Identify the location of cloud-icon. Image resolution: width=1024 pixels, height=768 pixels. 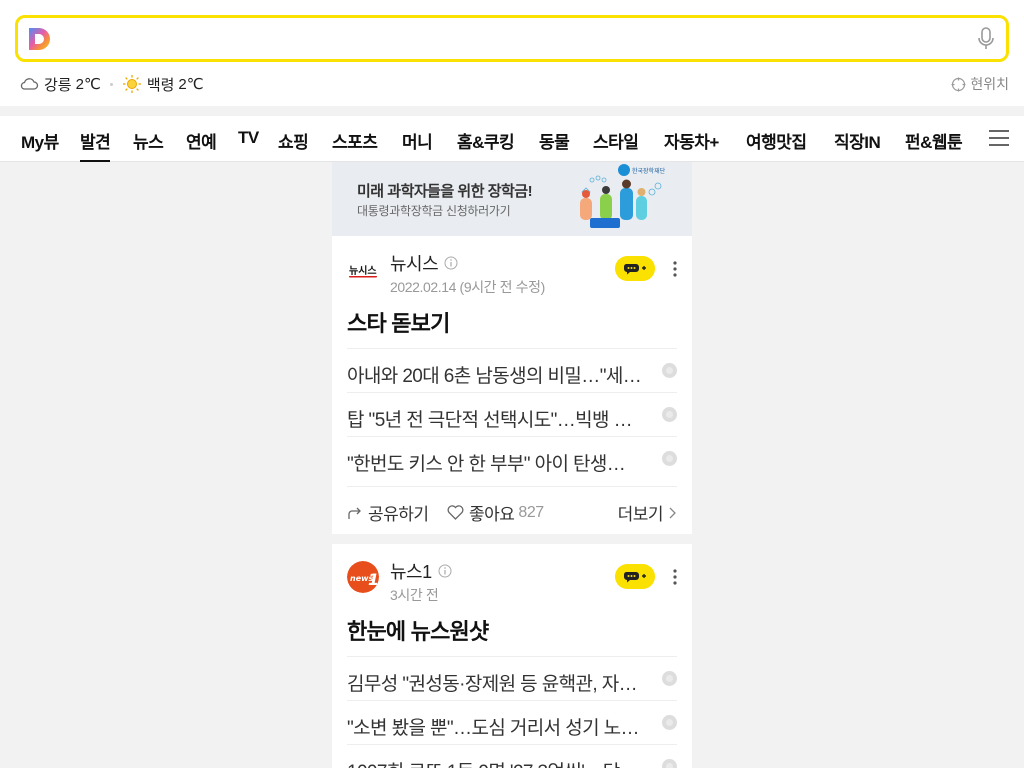
(29, 84).